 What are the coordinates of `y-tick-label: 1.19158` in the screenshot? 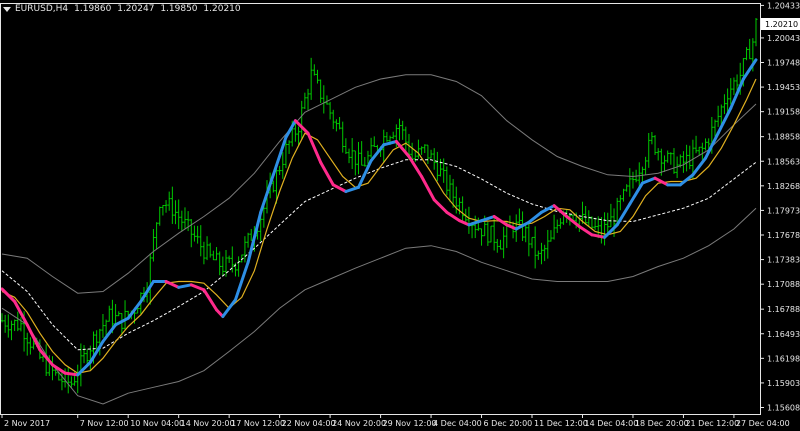 It's located at (783, 112).